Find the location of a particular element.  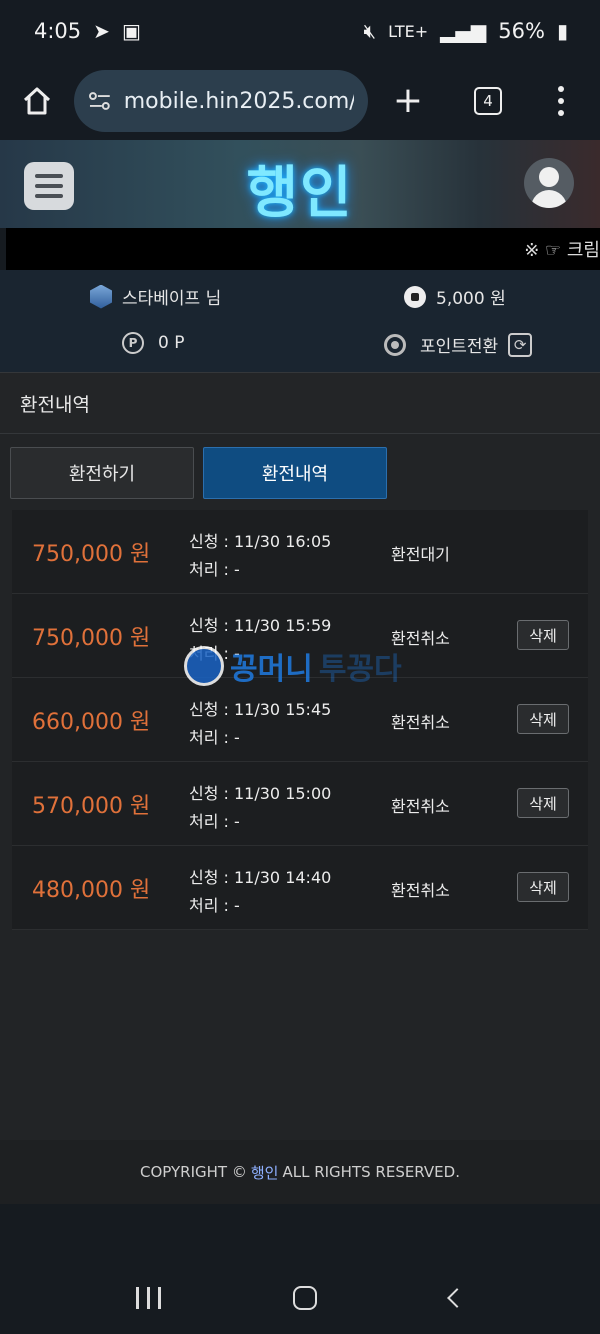

money-icon is located at coordinates (415, 296).